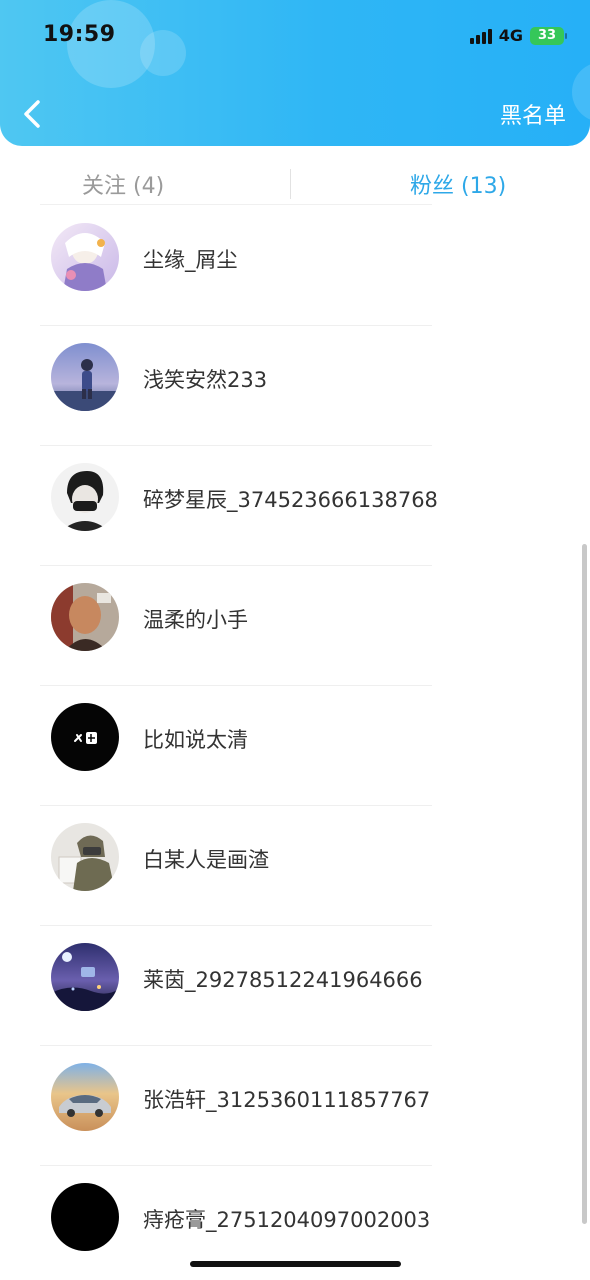  Describe the element at coordinates (295, 1264) in the screenshot. I see `home-indicator` at that location.